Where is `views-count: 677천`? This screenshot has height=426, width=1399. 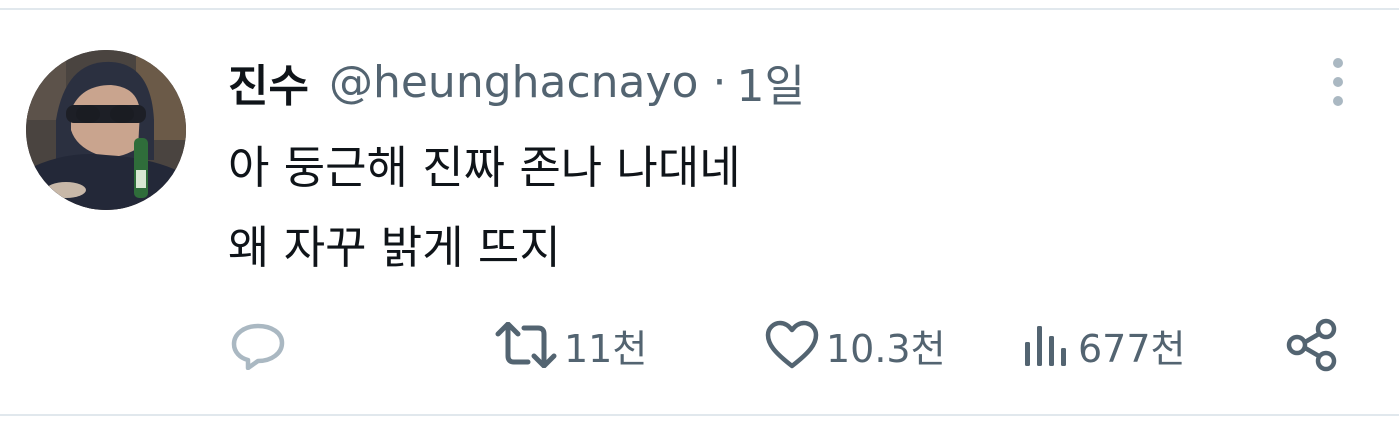 views-count: 677천 is located at coordinates (1132, 348).